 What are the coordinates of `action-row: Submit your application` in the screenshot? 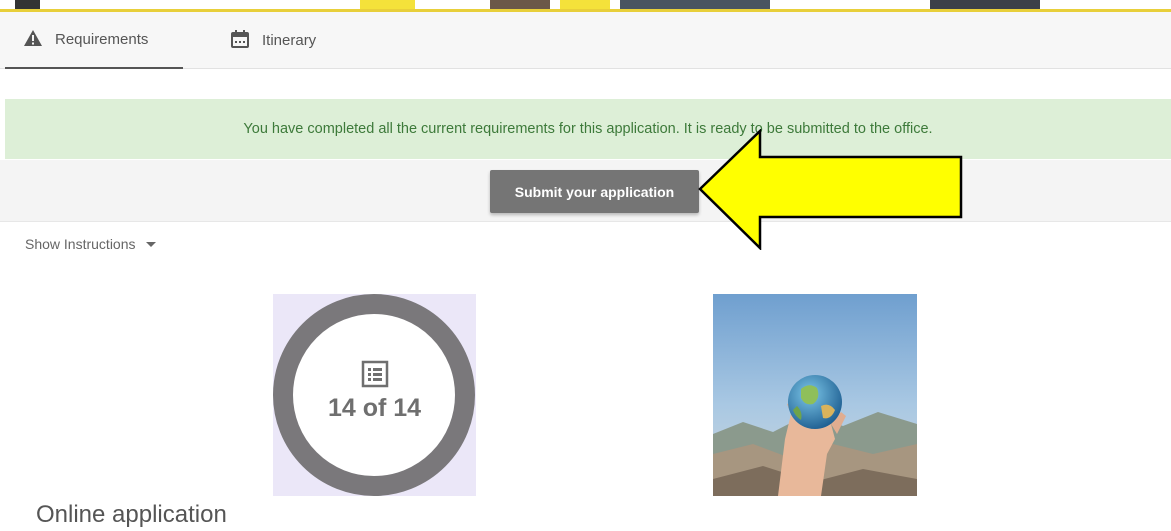 It's located at (585, 191).